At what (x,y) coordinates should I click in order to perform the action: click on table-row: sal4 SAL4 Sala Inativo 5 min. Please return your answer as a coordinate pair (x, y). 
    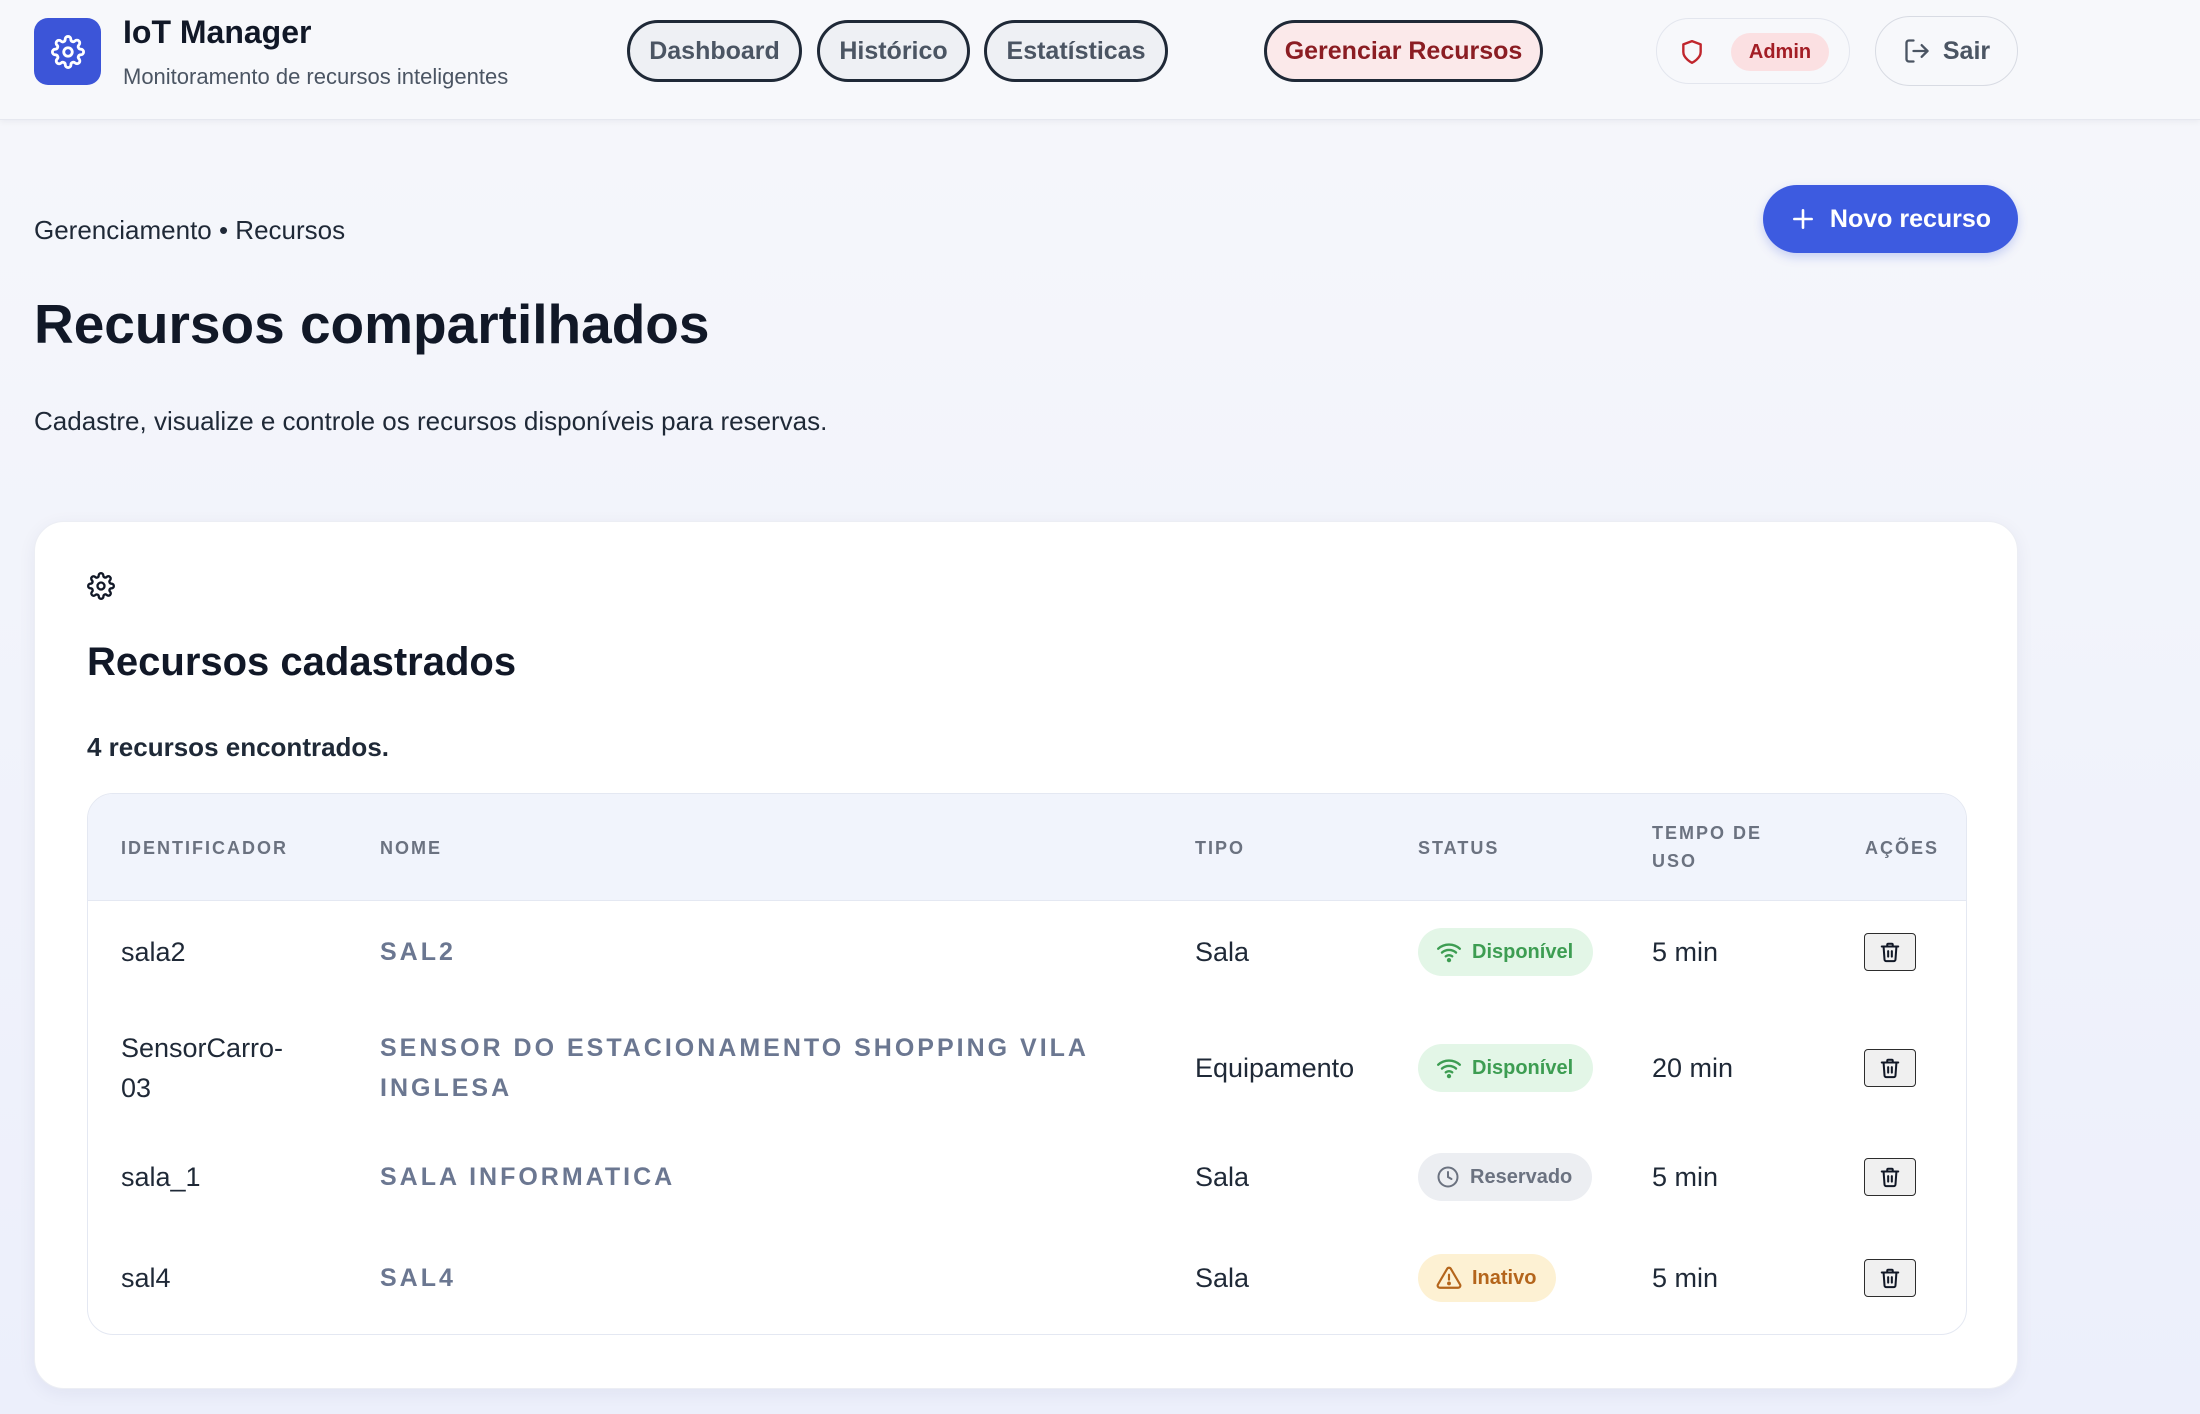
    Looking at the image, I should click on (1027, 1285).